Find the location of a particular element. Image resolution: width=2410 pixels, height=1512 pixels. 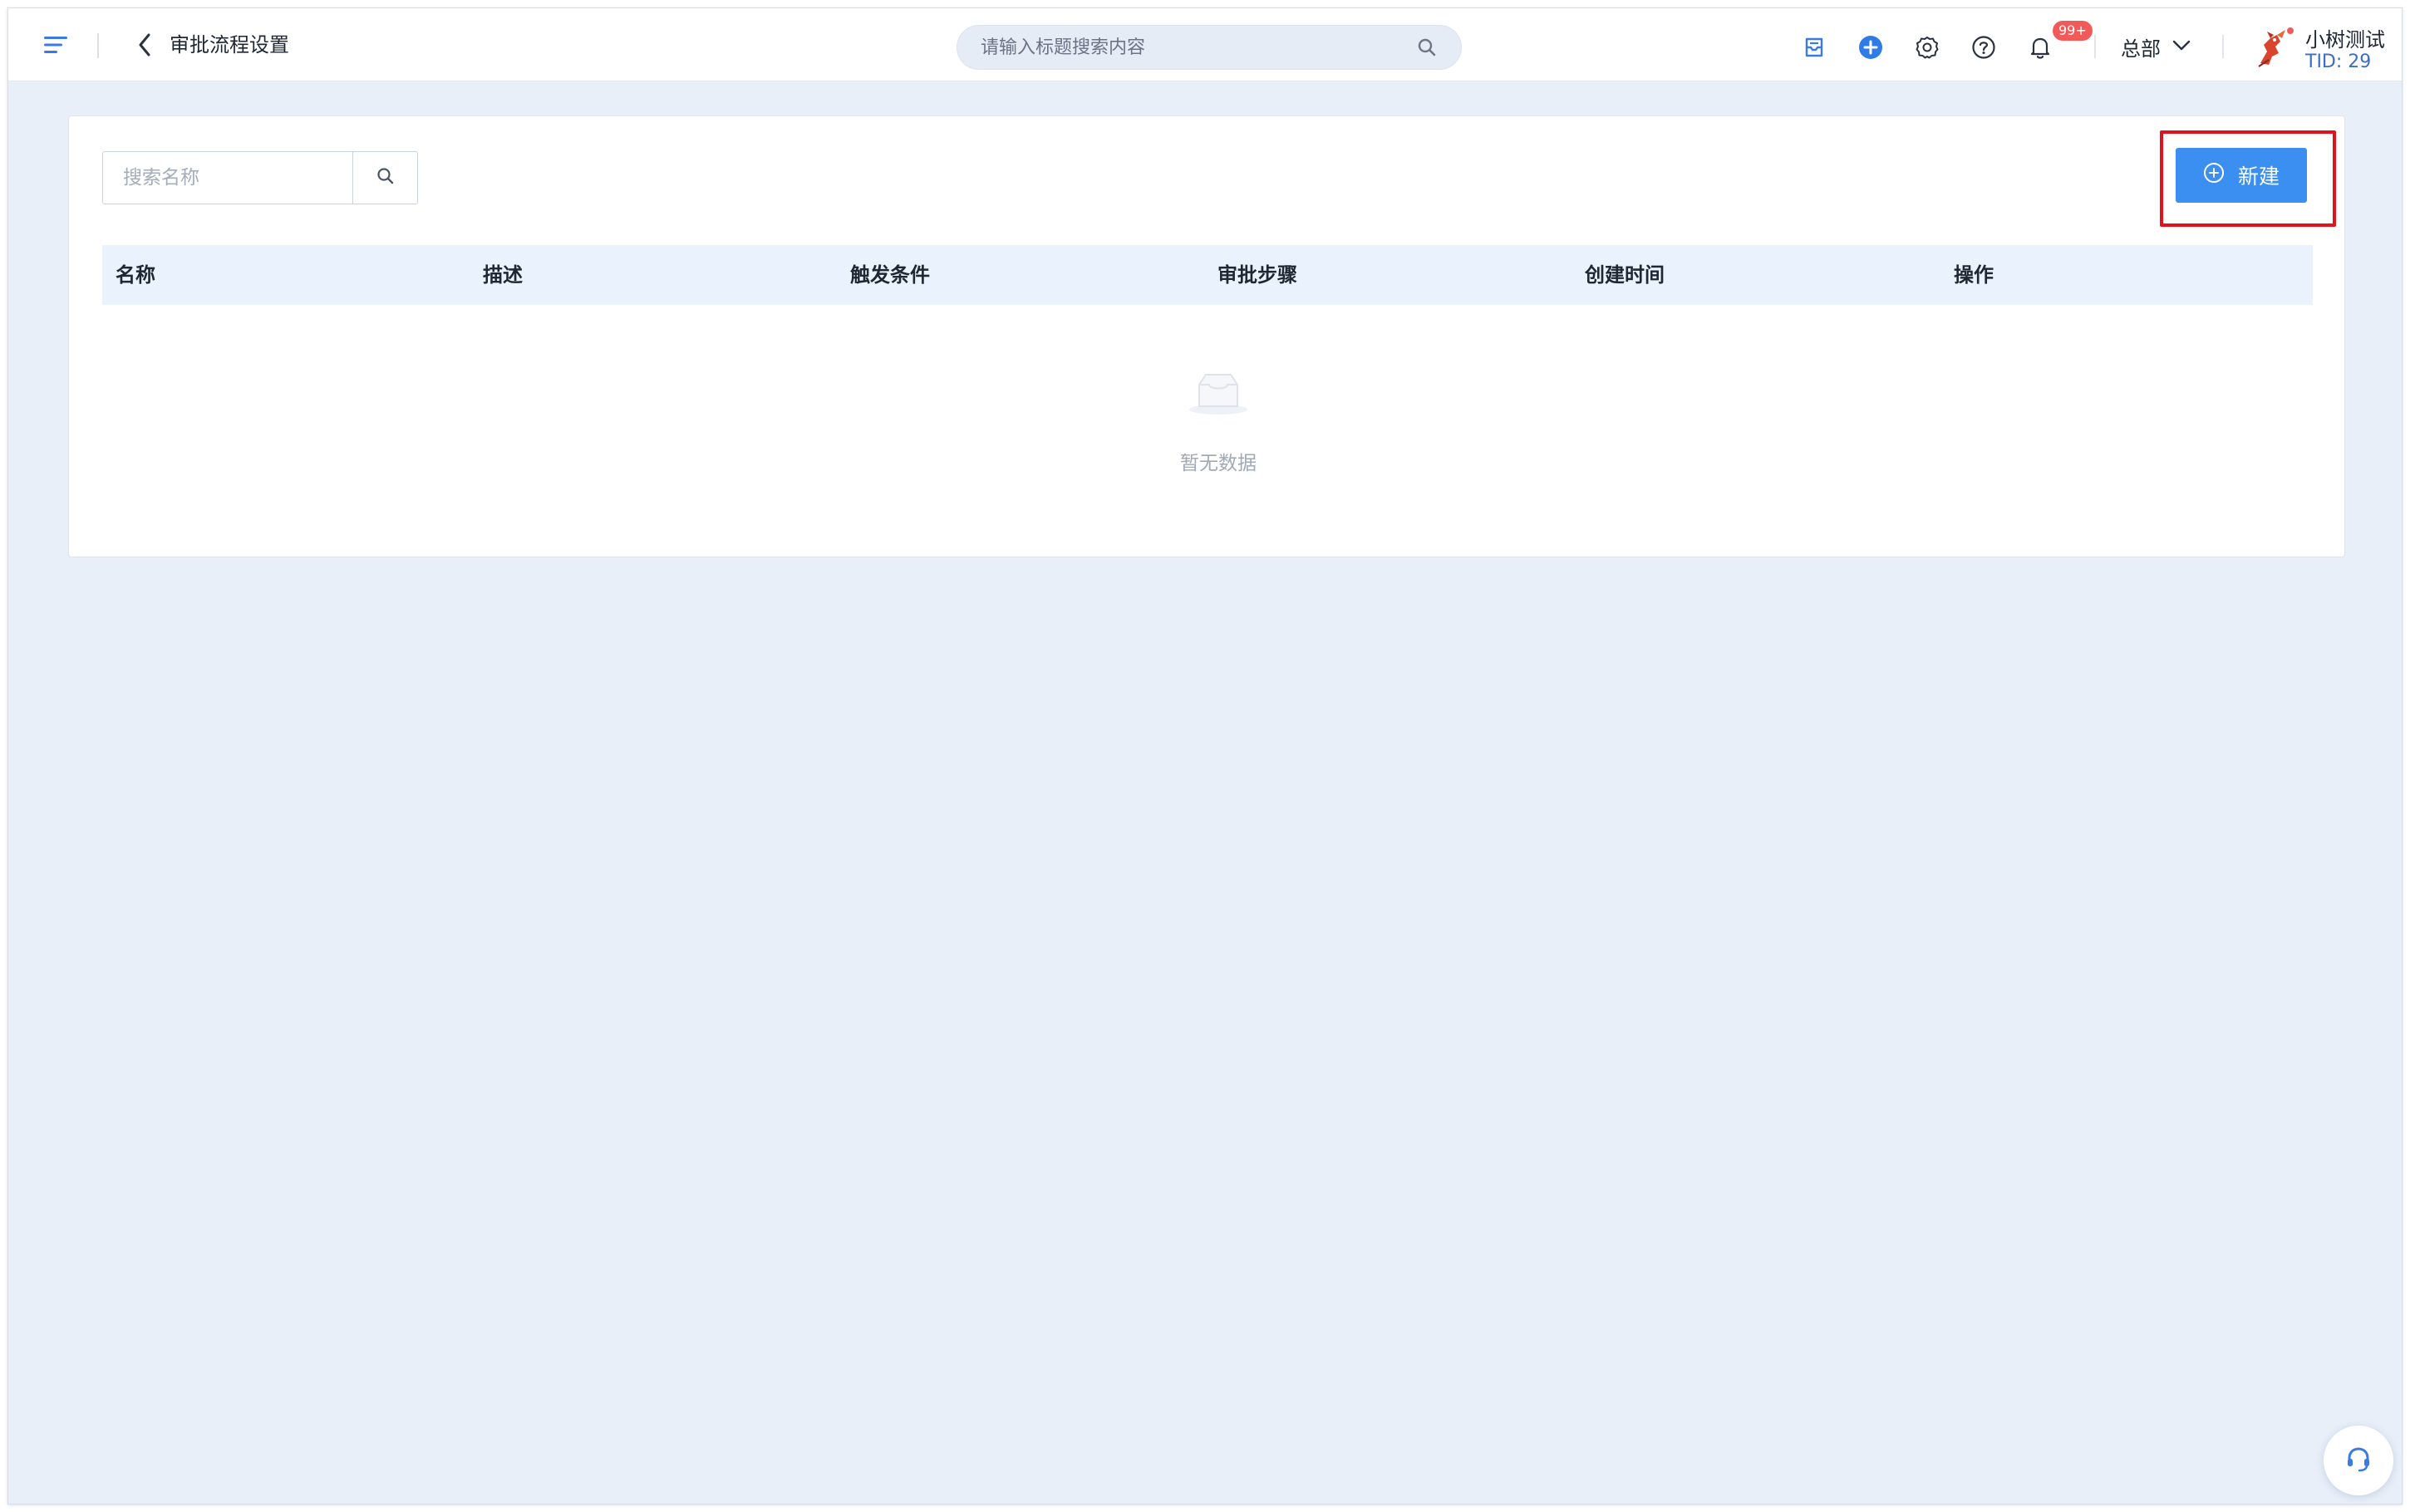

headset-icon is located at coordinates (2358, 1461).